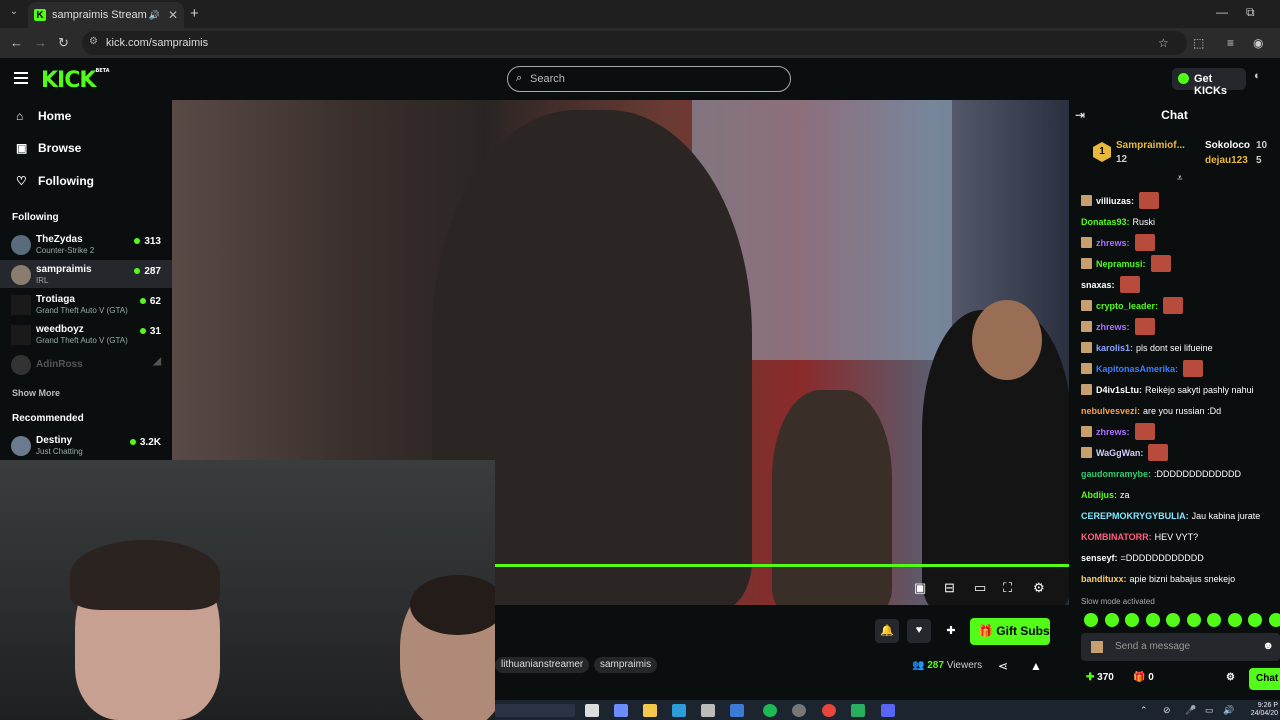 This screenshot has height=720, width=1280. What do you see at coordinates (86, 445) in the screenshot?
I see `channel-item: Destiny Just Chatting 3.2K` at bounding box center [86, 445].